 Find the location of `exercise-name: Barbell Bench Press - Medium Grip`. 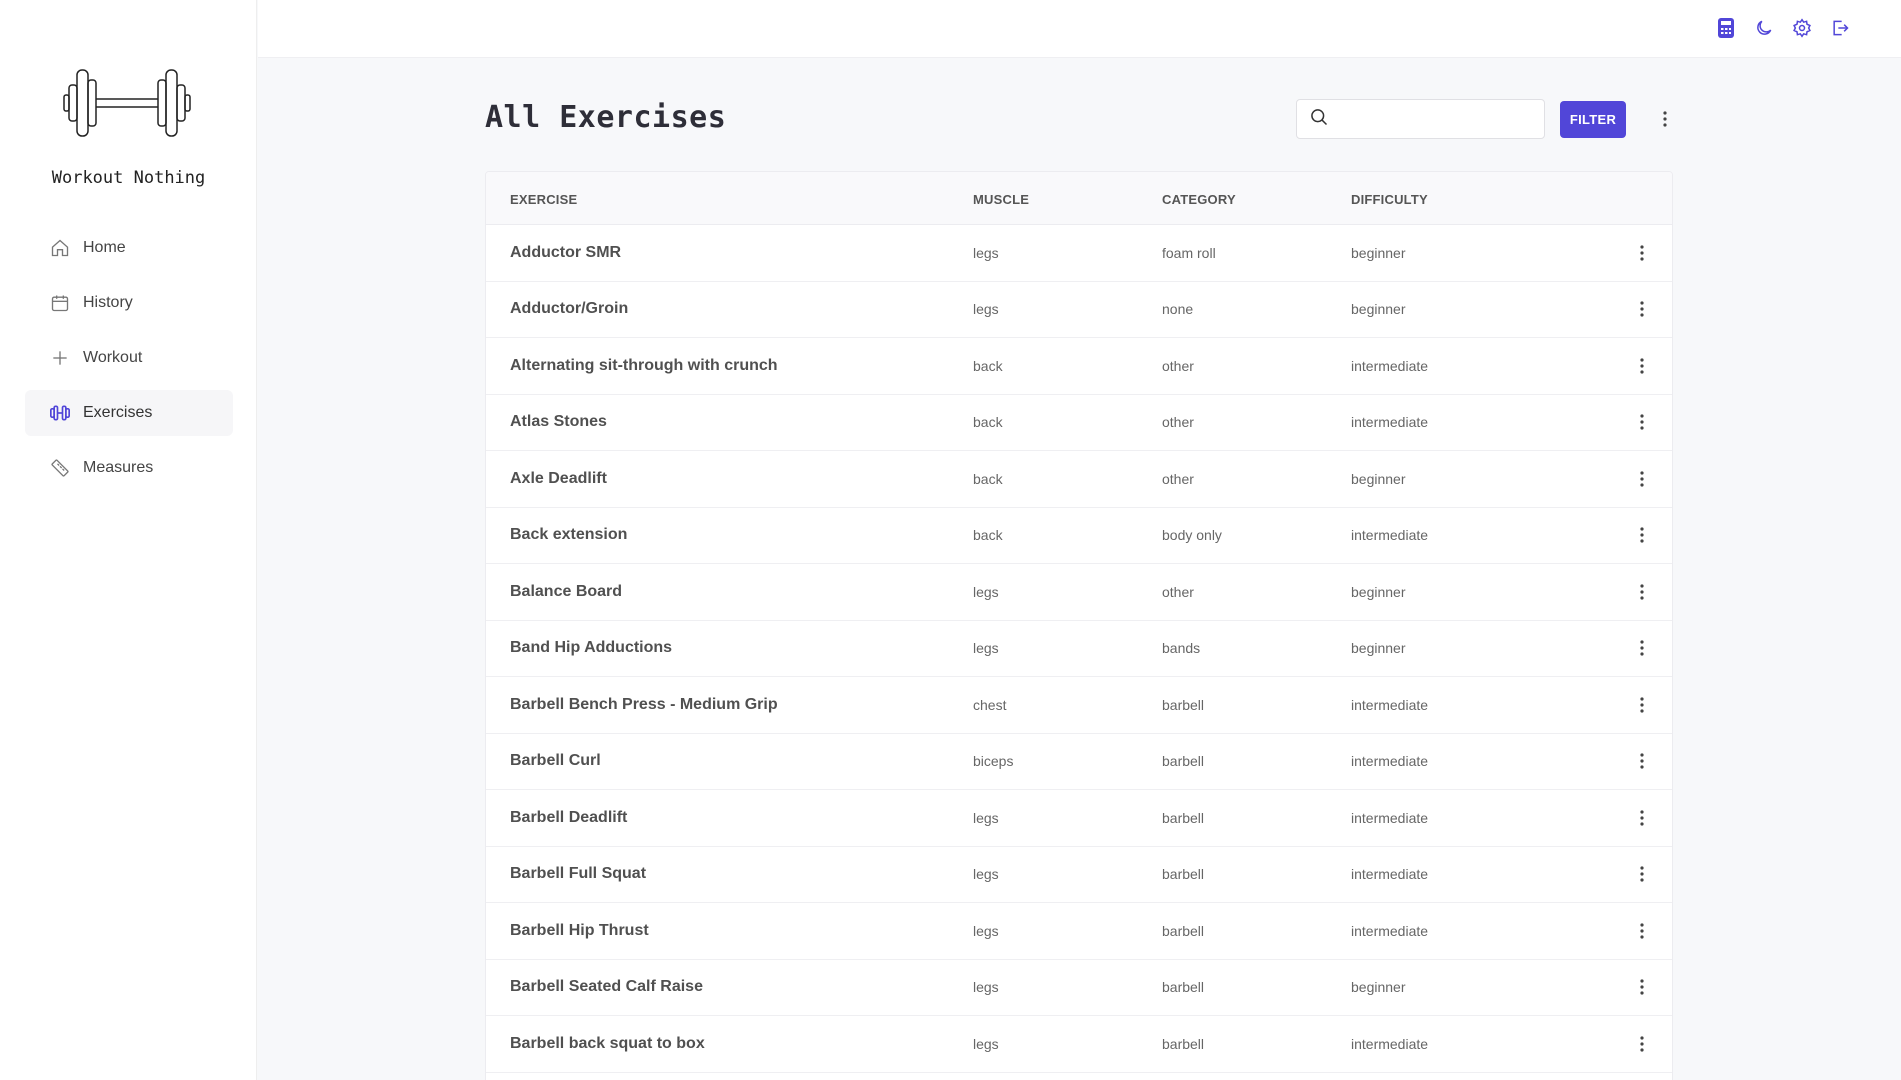

exercise-name: Barbell Bench Press - Medium Grip is located at coordinates (644, 705).